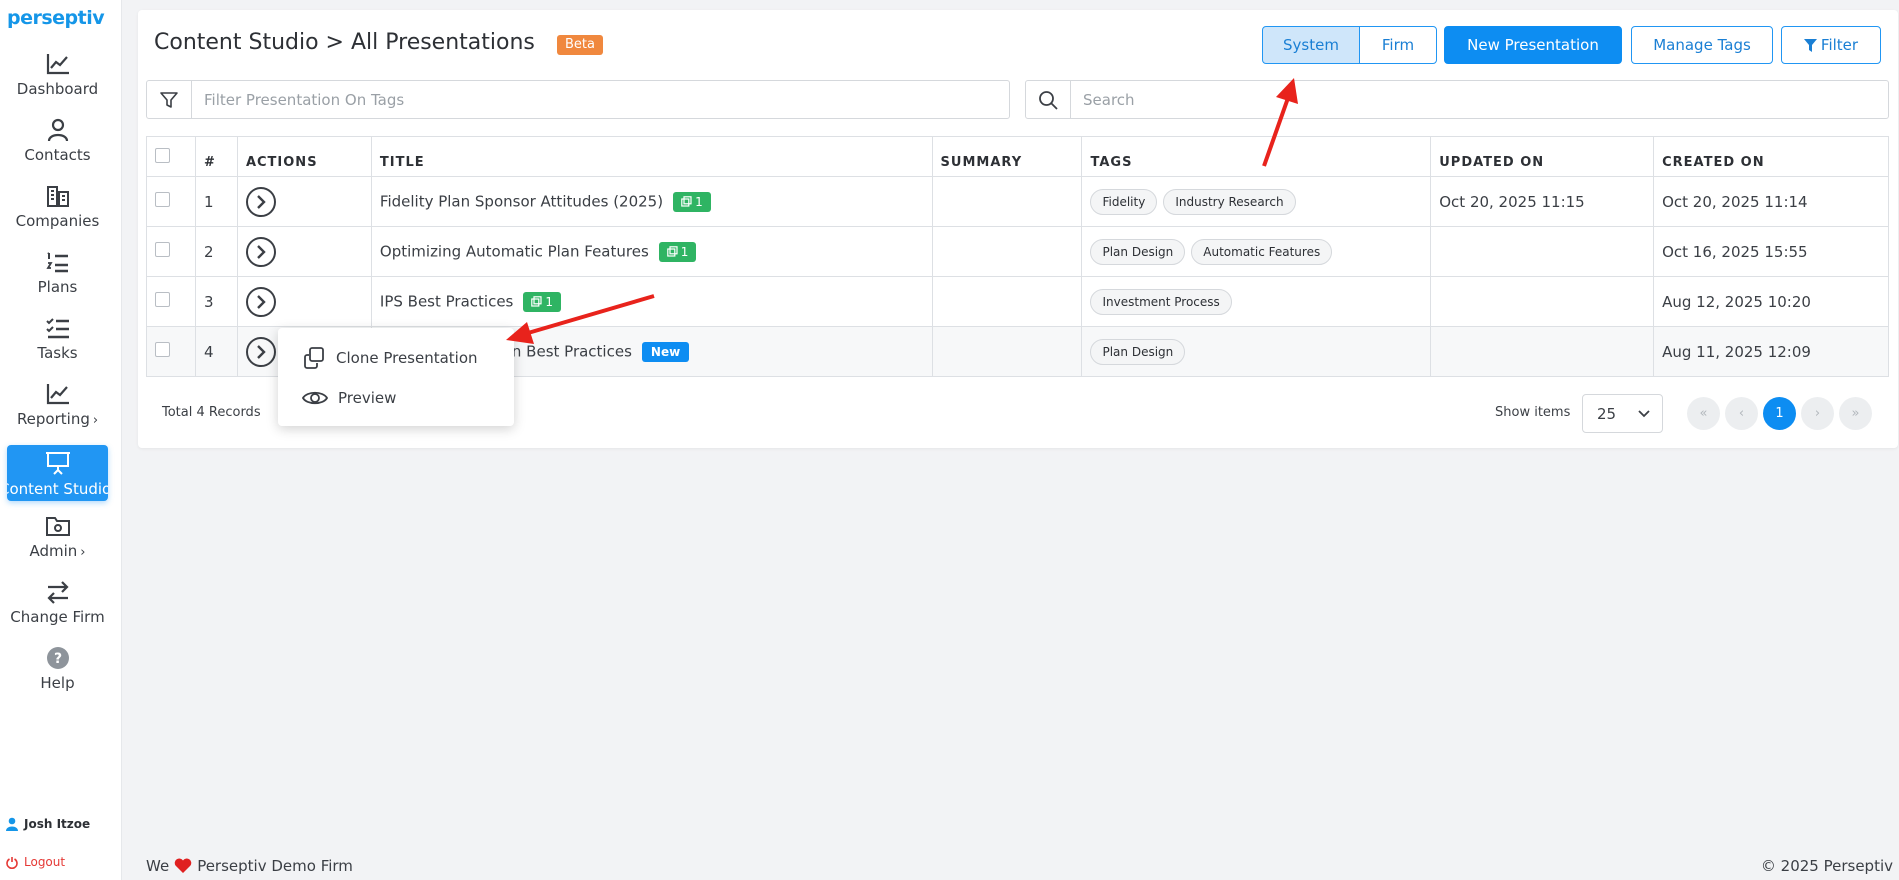 The height and width of the screenshot is (880, 1899). I want to click on sidebar-item-reporting: Reporting ›, so click(57, 410).